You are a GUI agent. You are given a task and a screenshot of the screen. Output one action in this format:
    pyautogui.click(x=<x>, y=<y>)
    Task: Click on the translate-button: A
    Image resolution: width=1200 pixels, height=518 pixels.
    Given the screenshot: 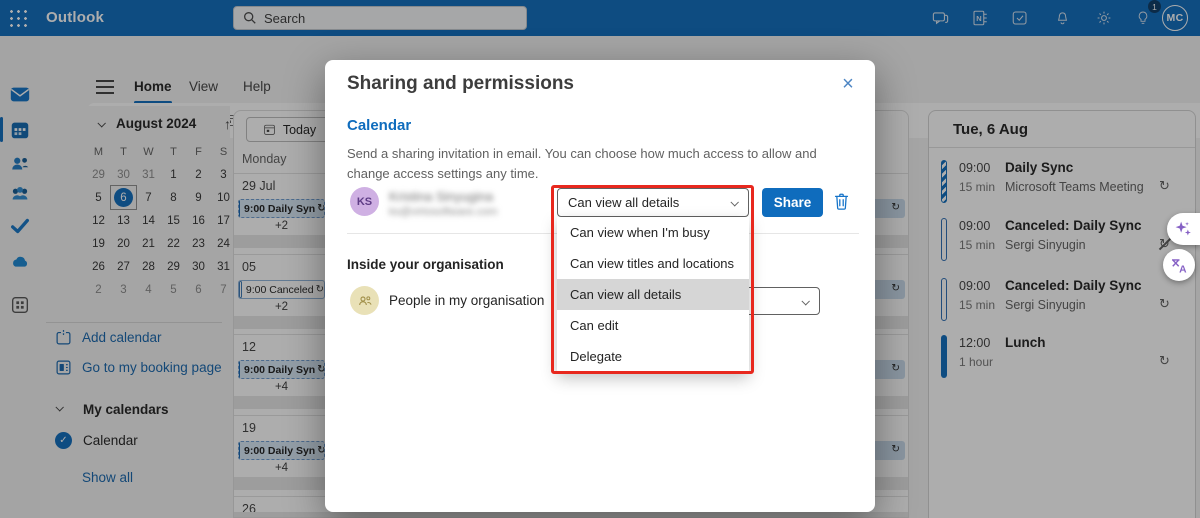 What is the action you would take?
    pyautogui.click(x=1179, y=265)
    